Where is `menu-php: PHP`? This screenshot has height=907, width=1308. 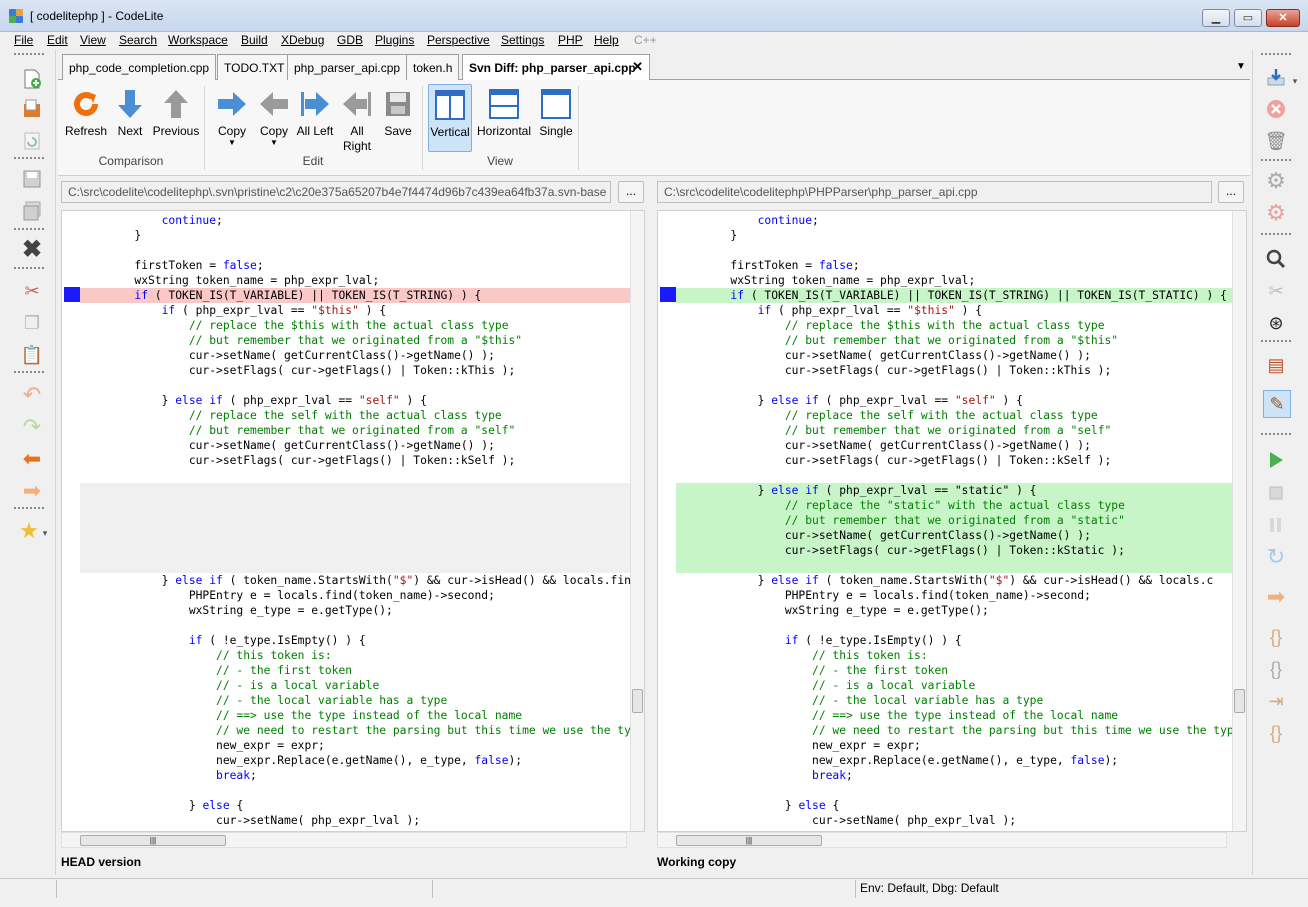
menu-php: PHP is located at coordinates (570, 41).